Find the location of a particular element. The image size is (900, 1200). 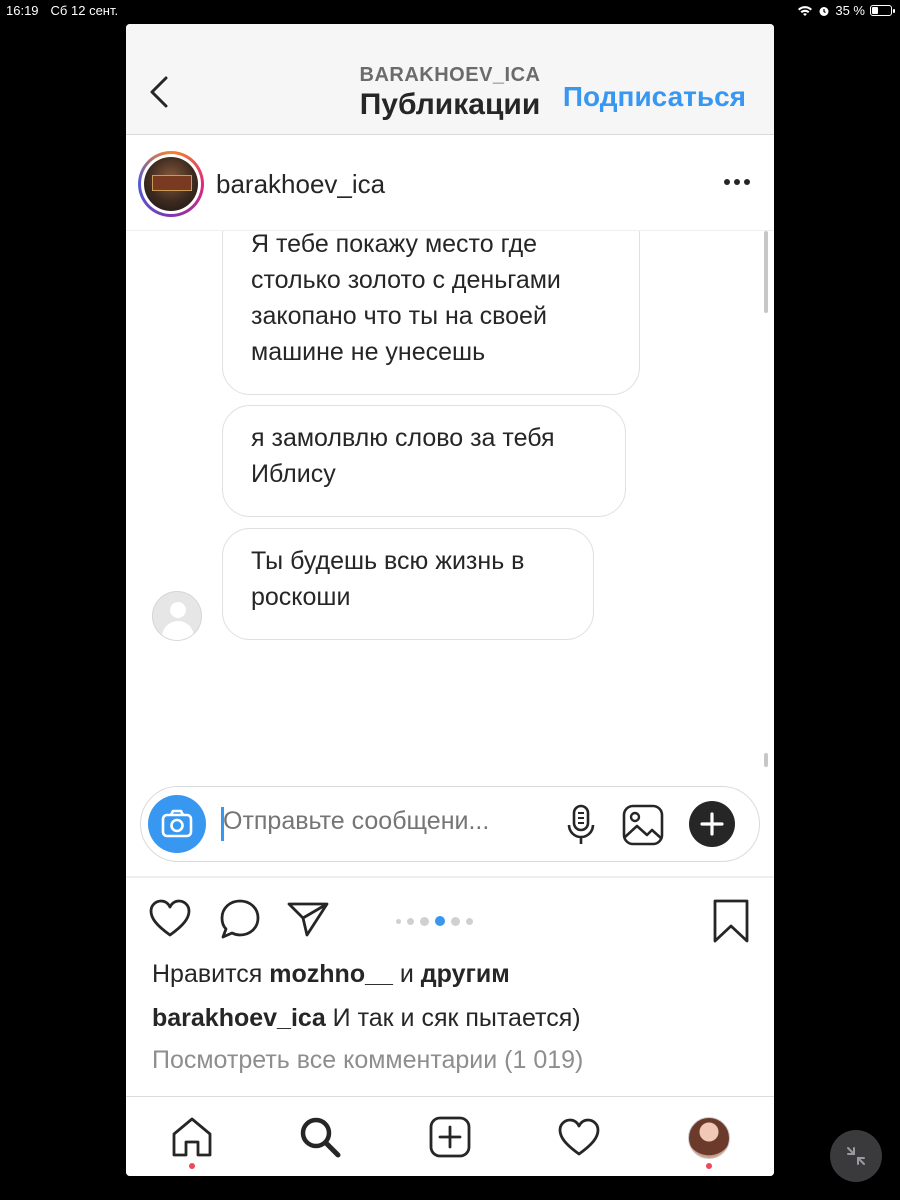

post-actions is located at coordinates (450, 921).